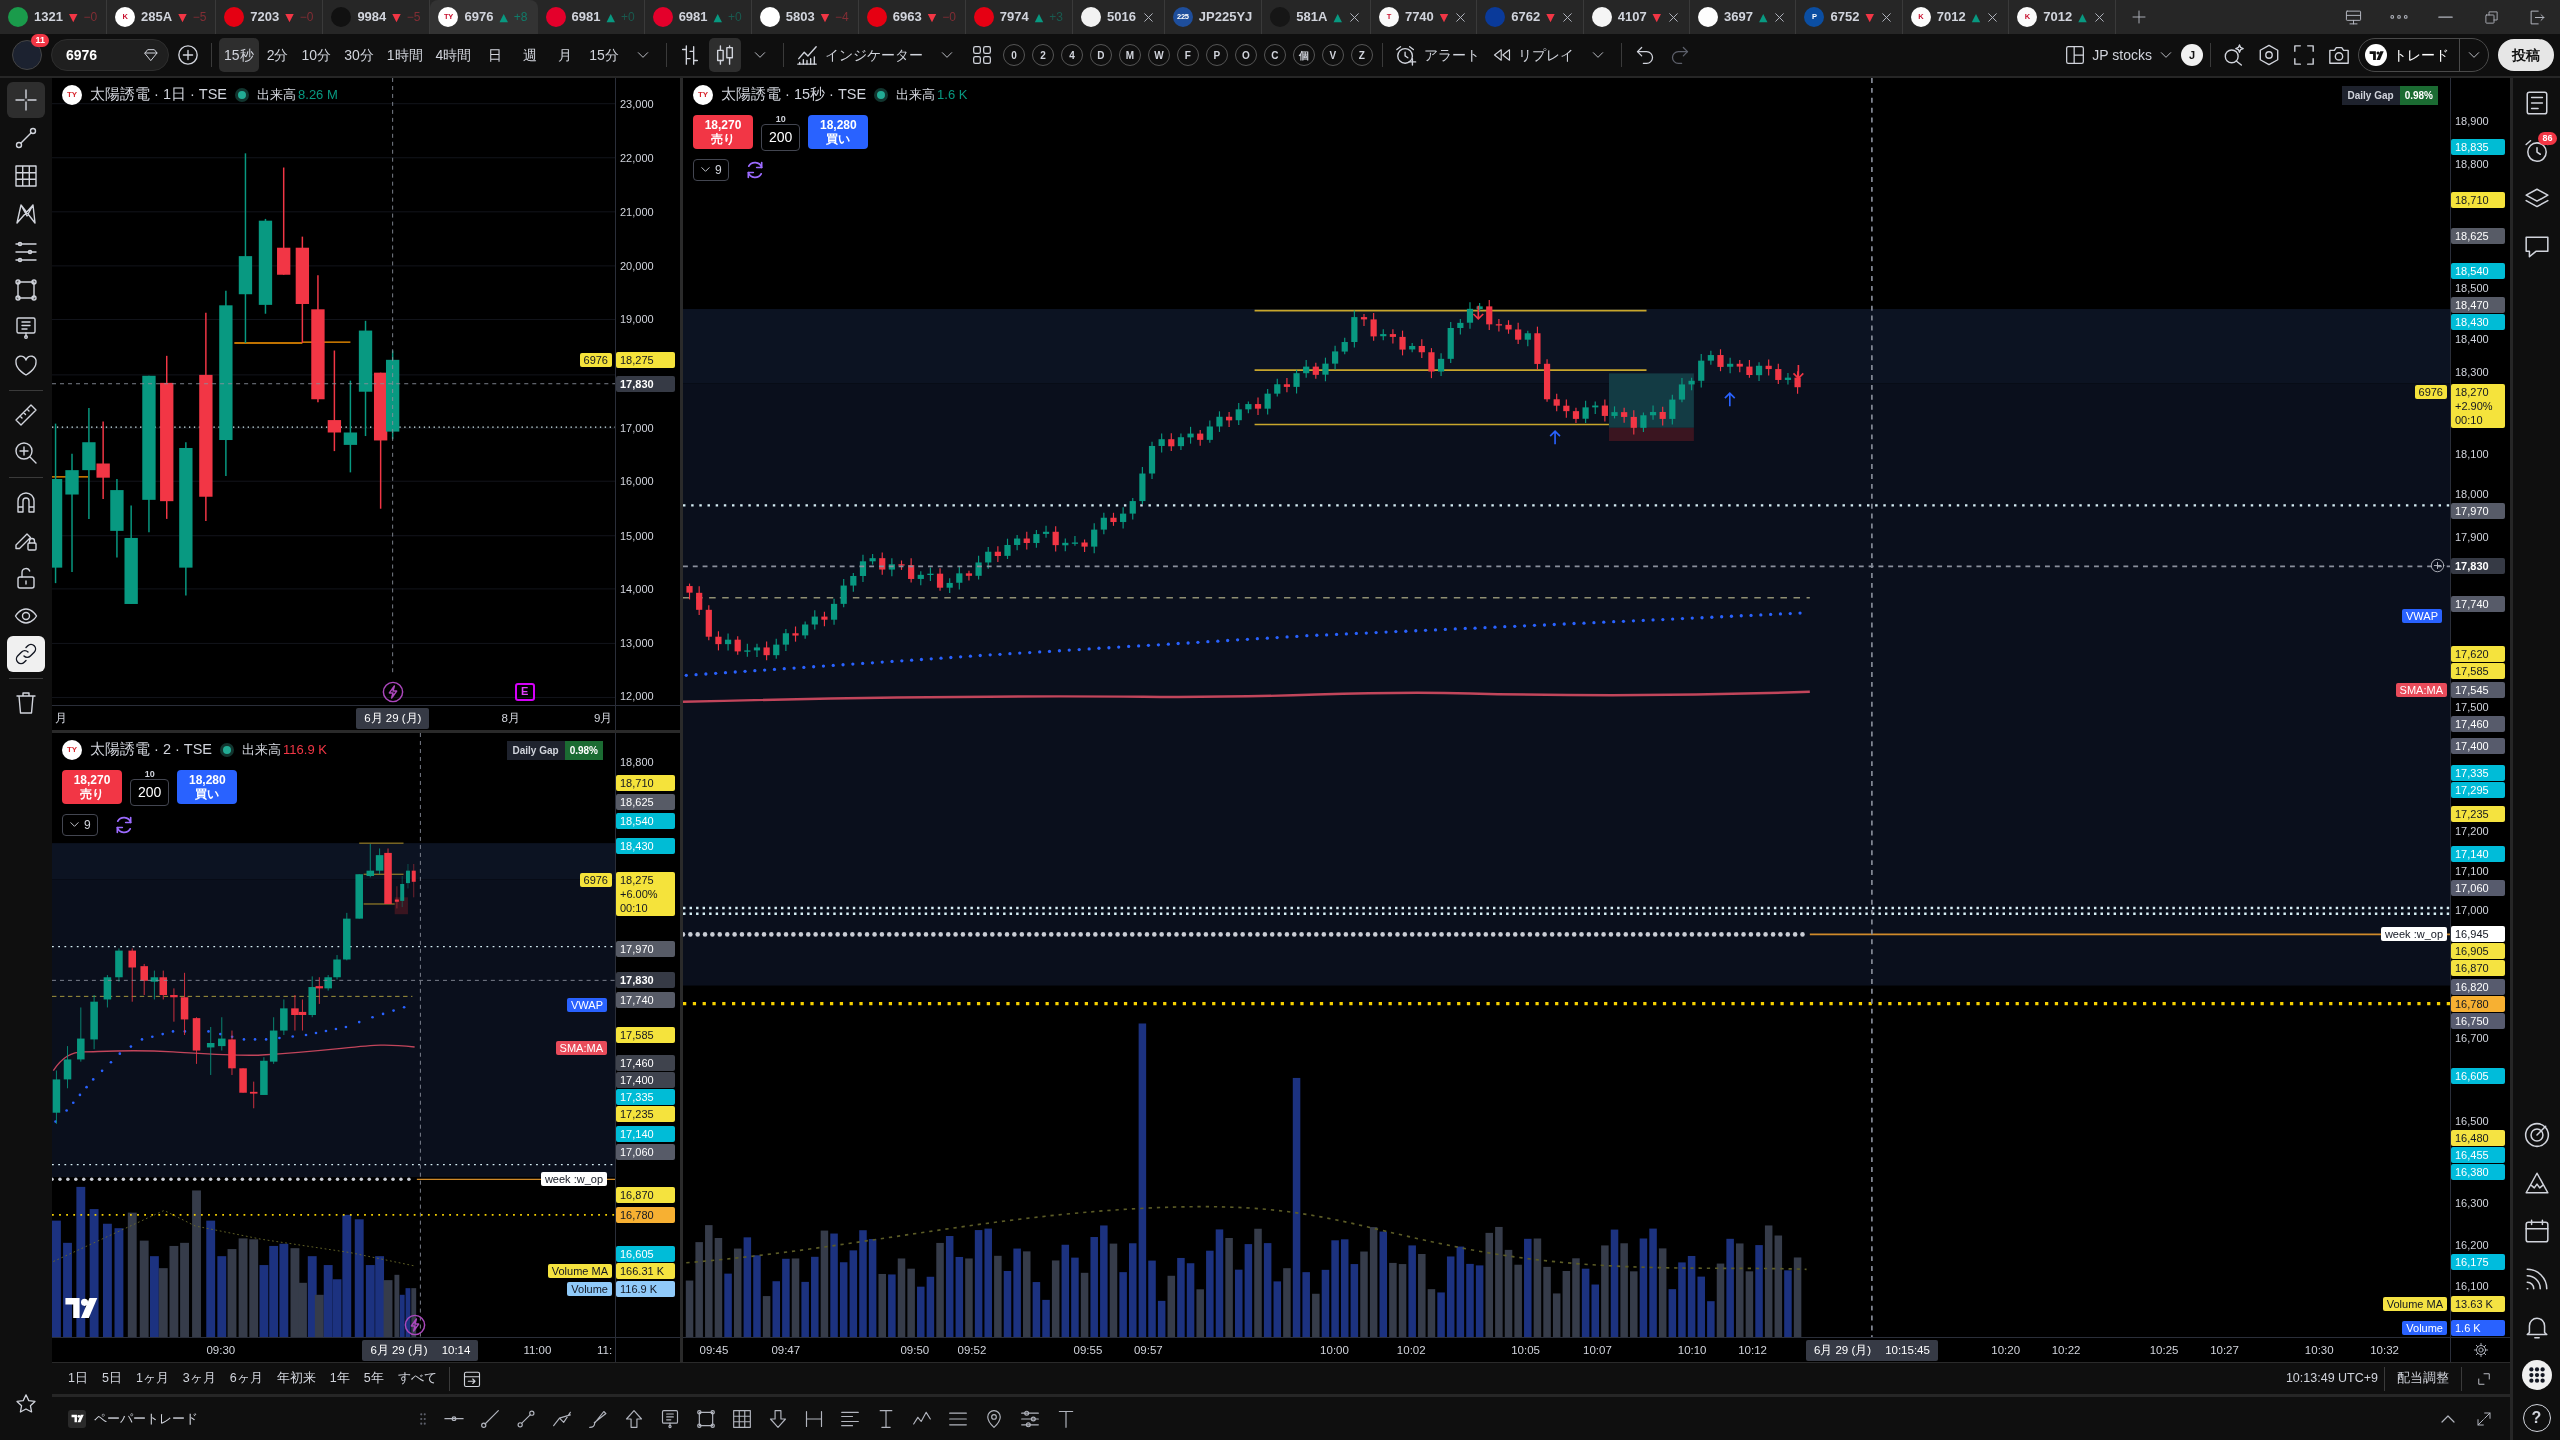  I want to click on price-tick: 16,300, so click(2472, 1204).